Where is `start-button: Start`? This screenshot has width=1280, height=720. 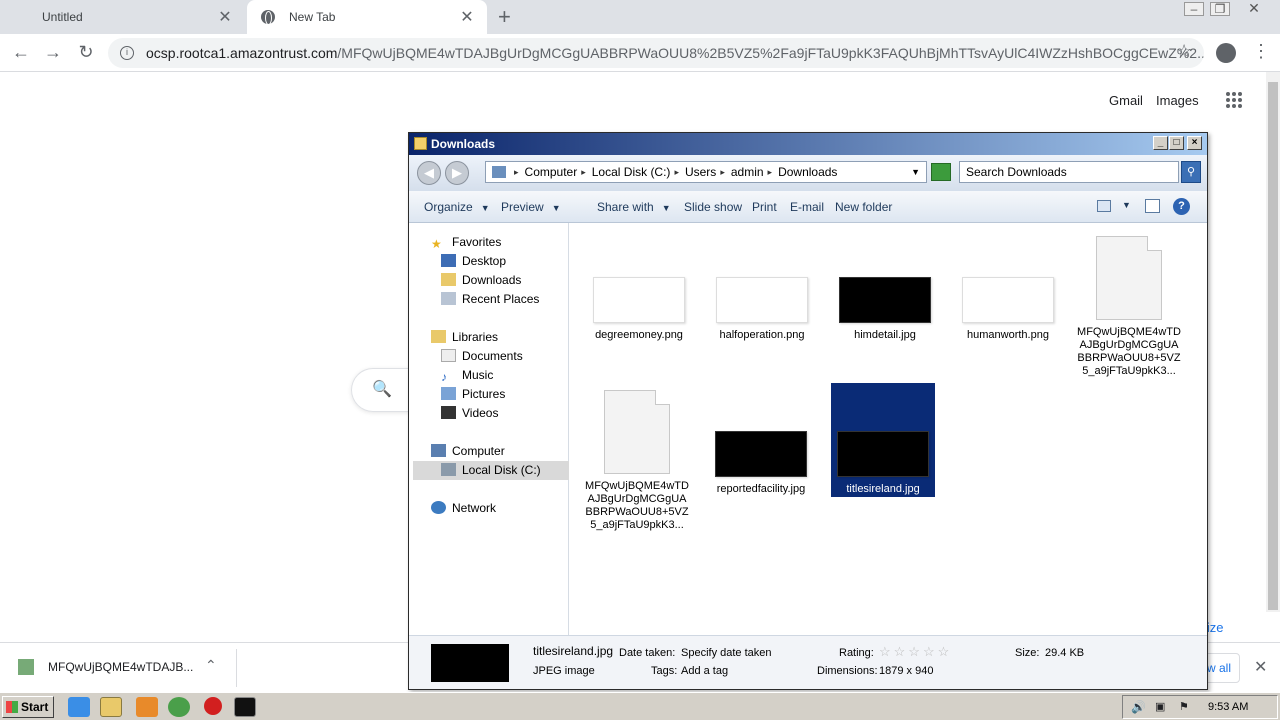 start-button: Start is located at coordinates (28, 707).